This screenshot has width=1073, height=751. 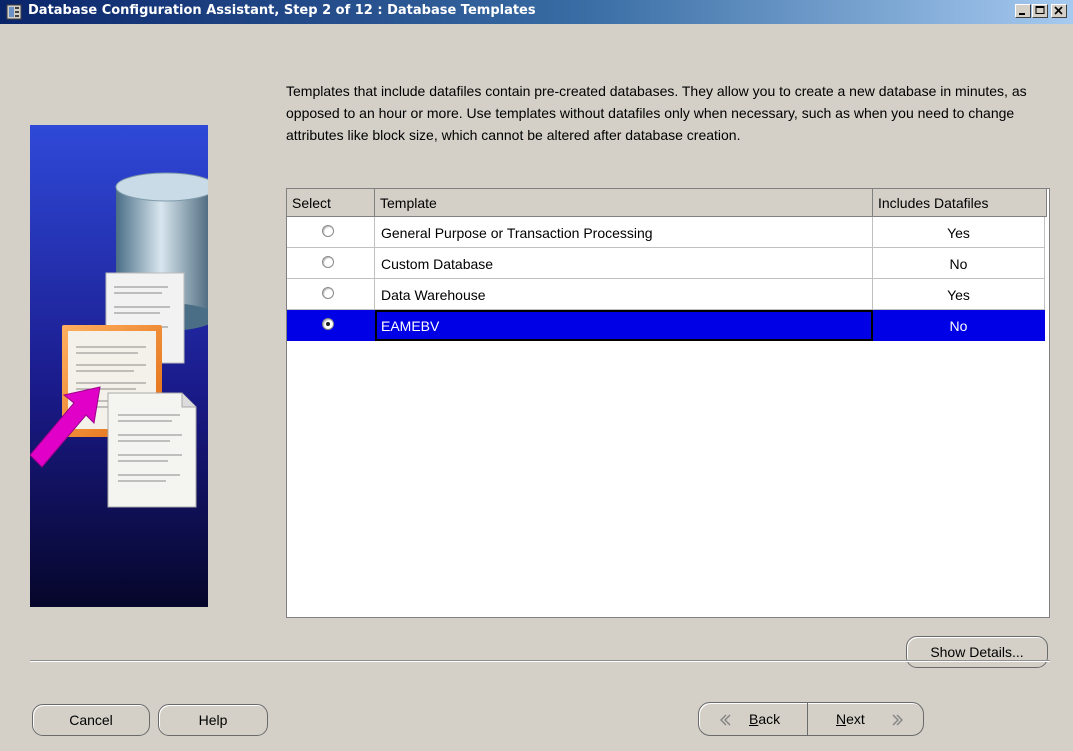 I want to click on navigation-button-group: Back Next, so click(x=811, y=719).